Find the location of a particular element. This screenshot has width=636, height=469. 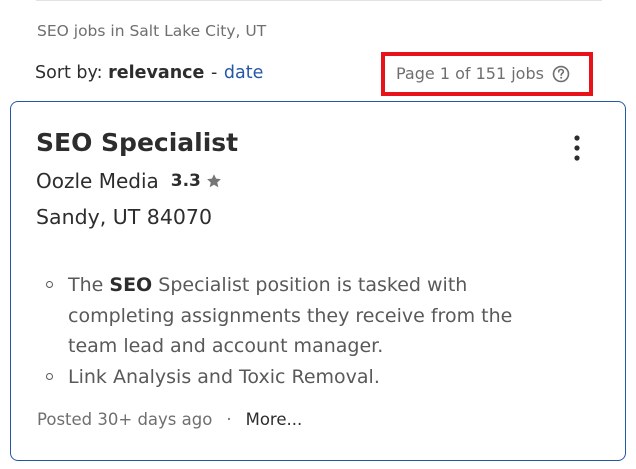

company-row: Oozle Media 3.3 is located at coordinates (129, 181).